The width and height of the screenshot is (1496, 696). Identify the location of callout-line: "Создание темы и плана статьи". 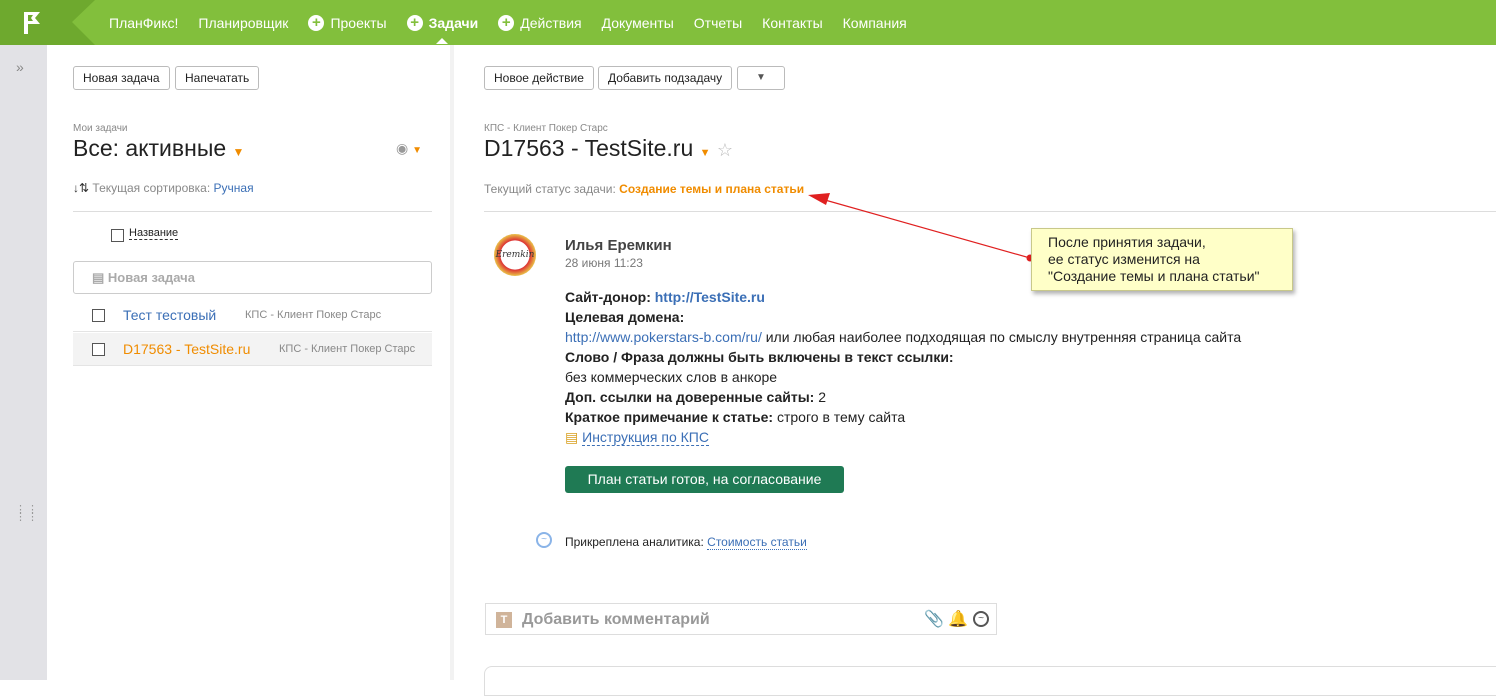
(1154, 276).